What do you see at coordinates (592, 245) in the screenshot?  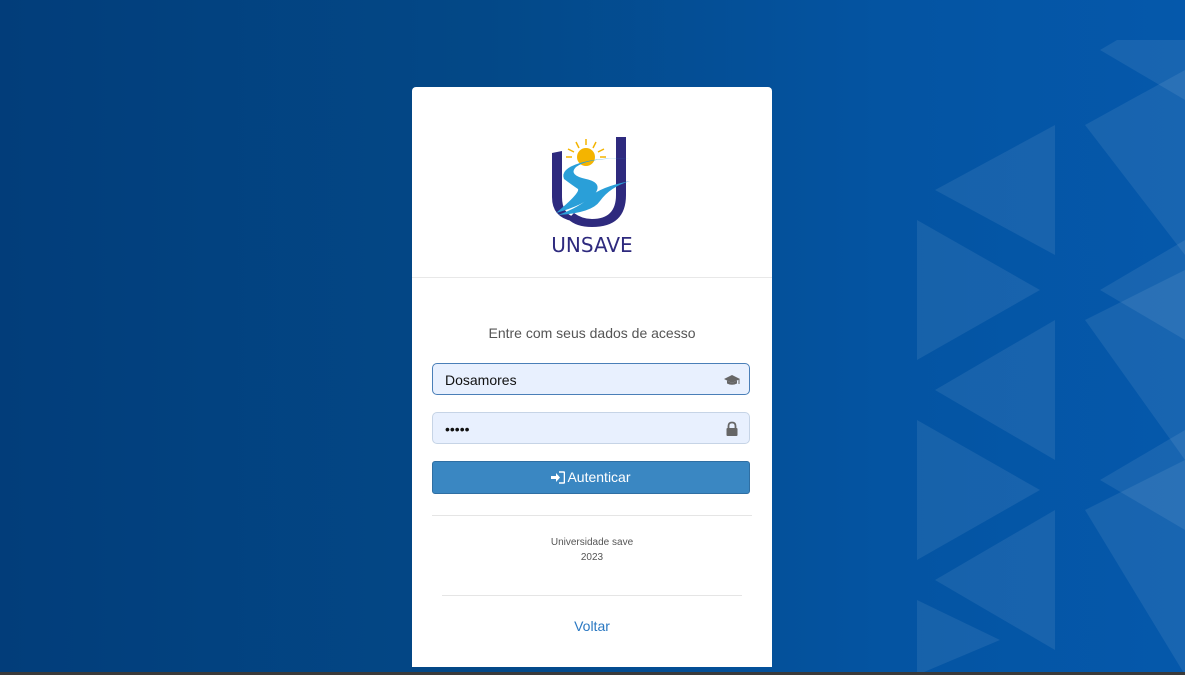 I see `logo-wordmark: UNSAVE` at bounding box center [592, 245].